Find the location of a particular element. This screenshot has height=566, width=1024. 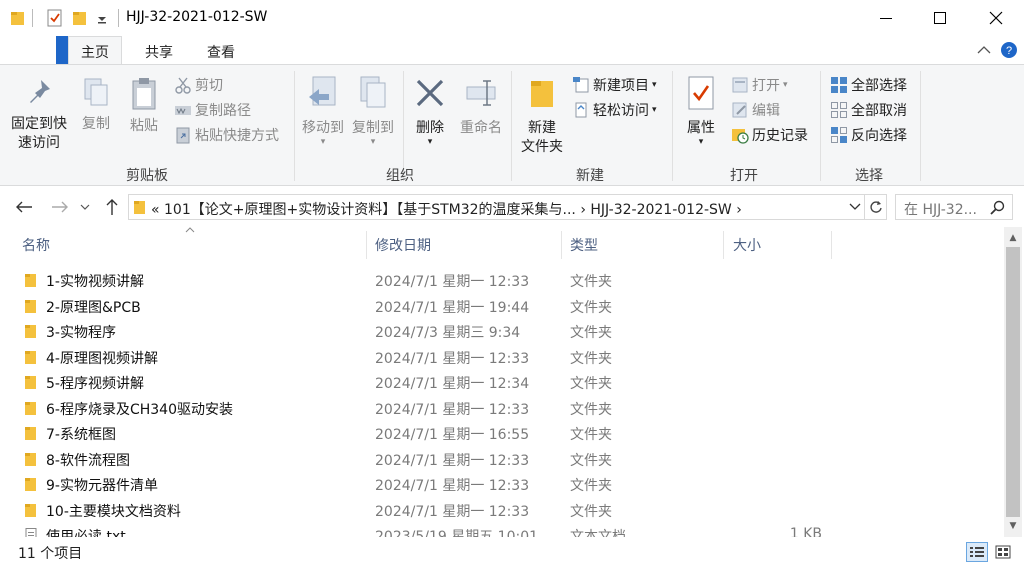

select-none-button: 全部取消 is located at coordinates (868, 110).